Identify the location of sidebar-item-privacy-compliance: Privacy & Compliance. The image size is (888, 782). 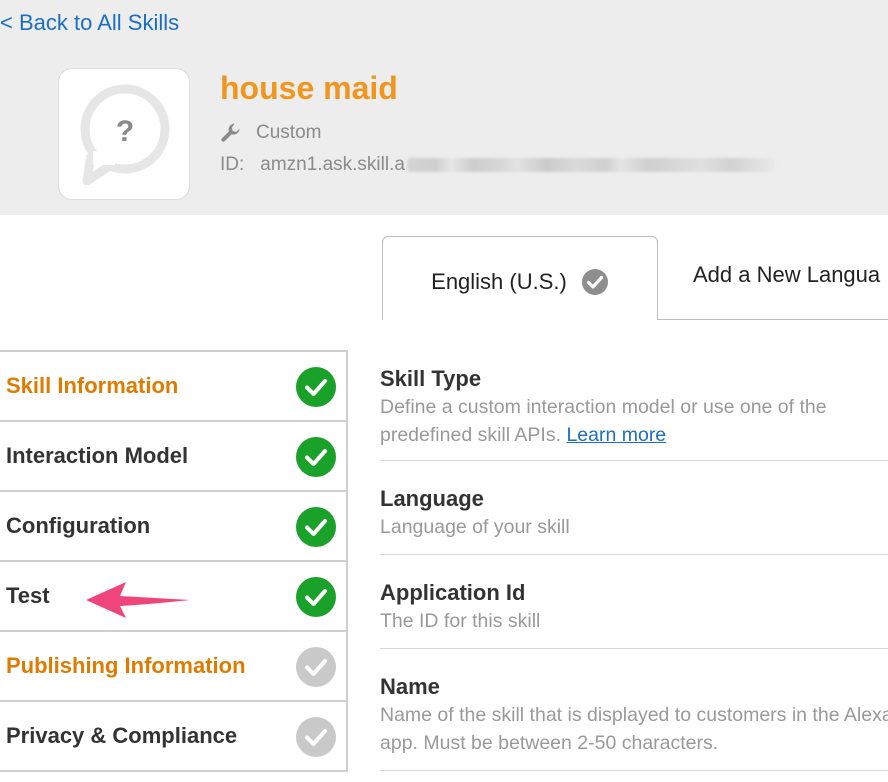
(173, 737).